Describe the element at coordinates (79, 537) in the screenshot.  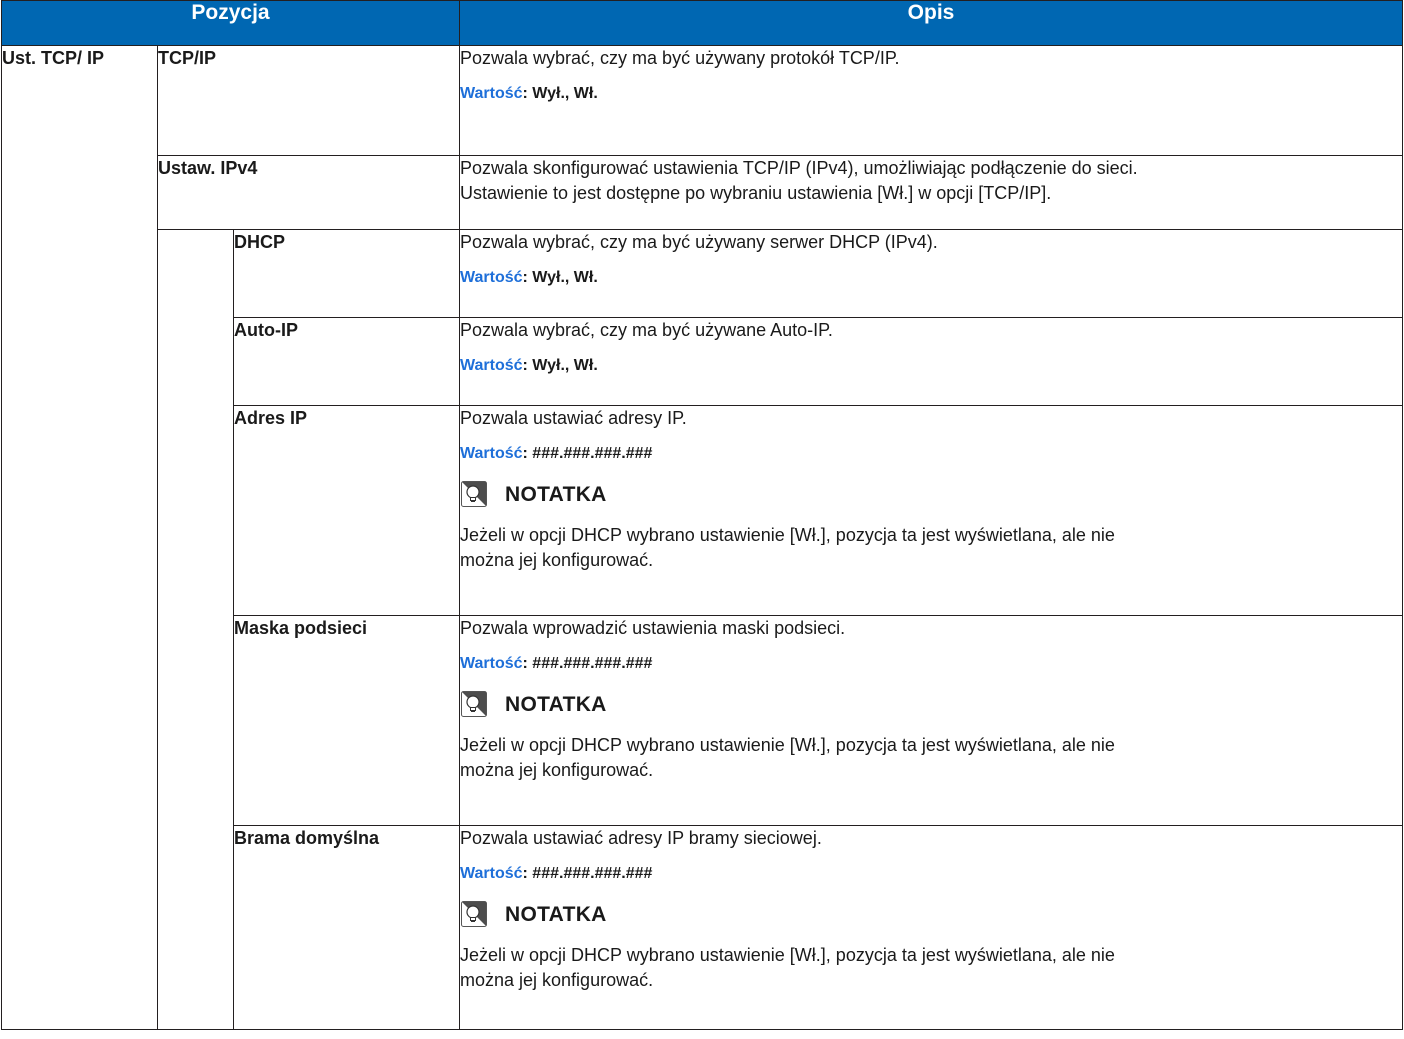
I see `group-label: Ust. TCP/ IP` at that location.